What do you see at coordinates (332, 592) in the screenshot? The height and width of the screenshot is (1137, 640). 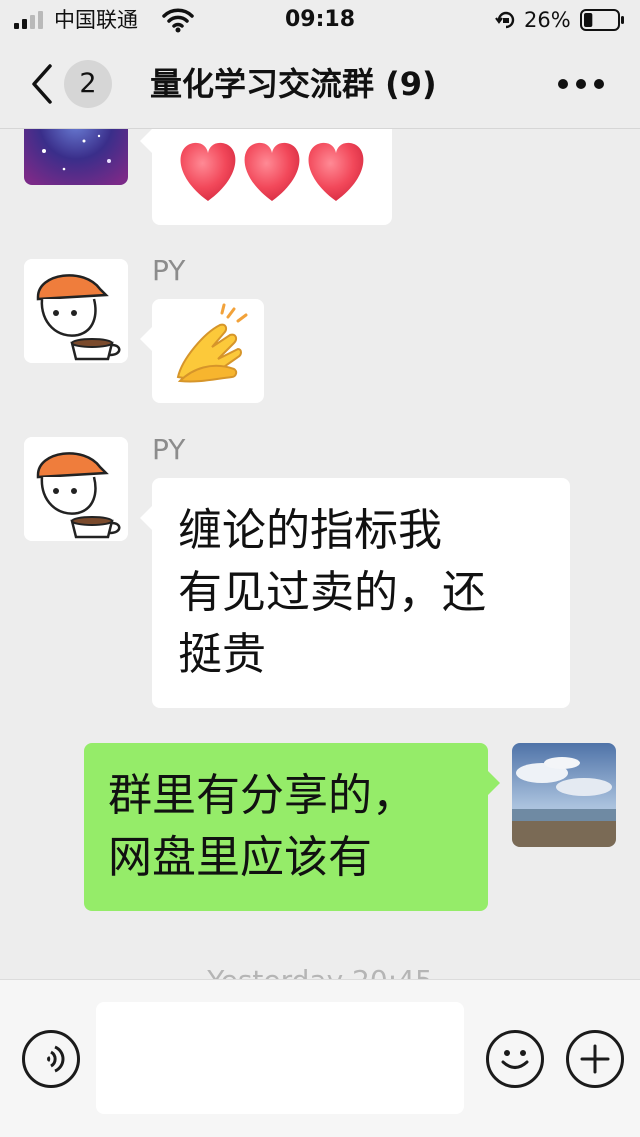 I see `message-line: 有见过卖的，还` at bounding box center [332, 592].